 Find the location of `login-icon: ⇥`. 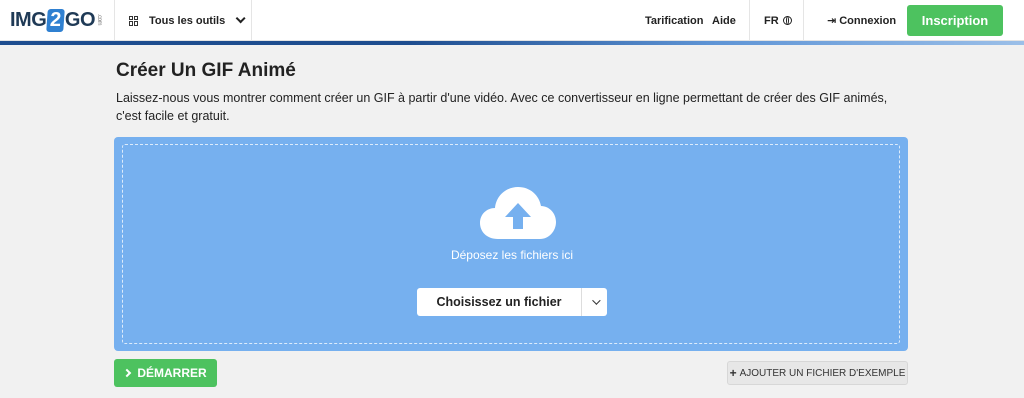

login-icon: ⇥ is located at coordinates (832, 21).